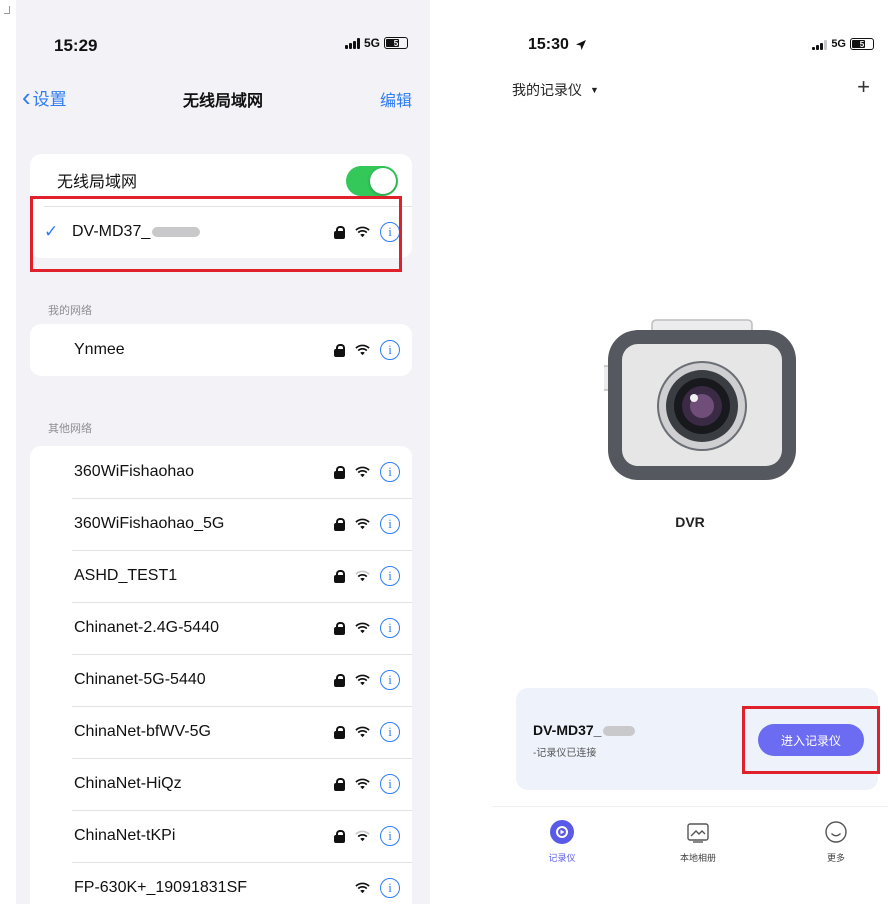  I want to click on device-selector: 我的记录仪 ▼, so click(555, 90).